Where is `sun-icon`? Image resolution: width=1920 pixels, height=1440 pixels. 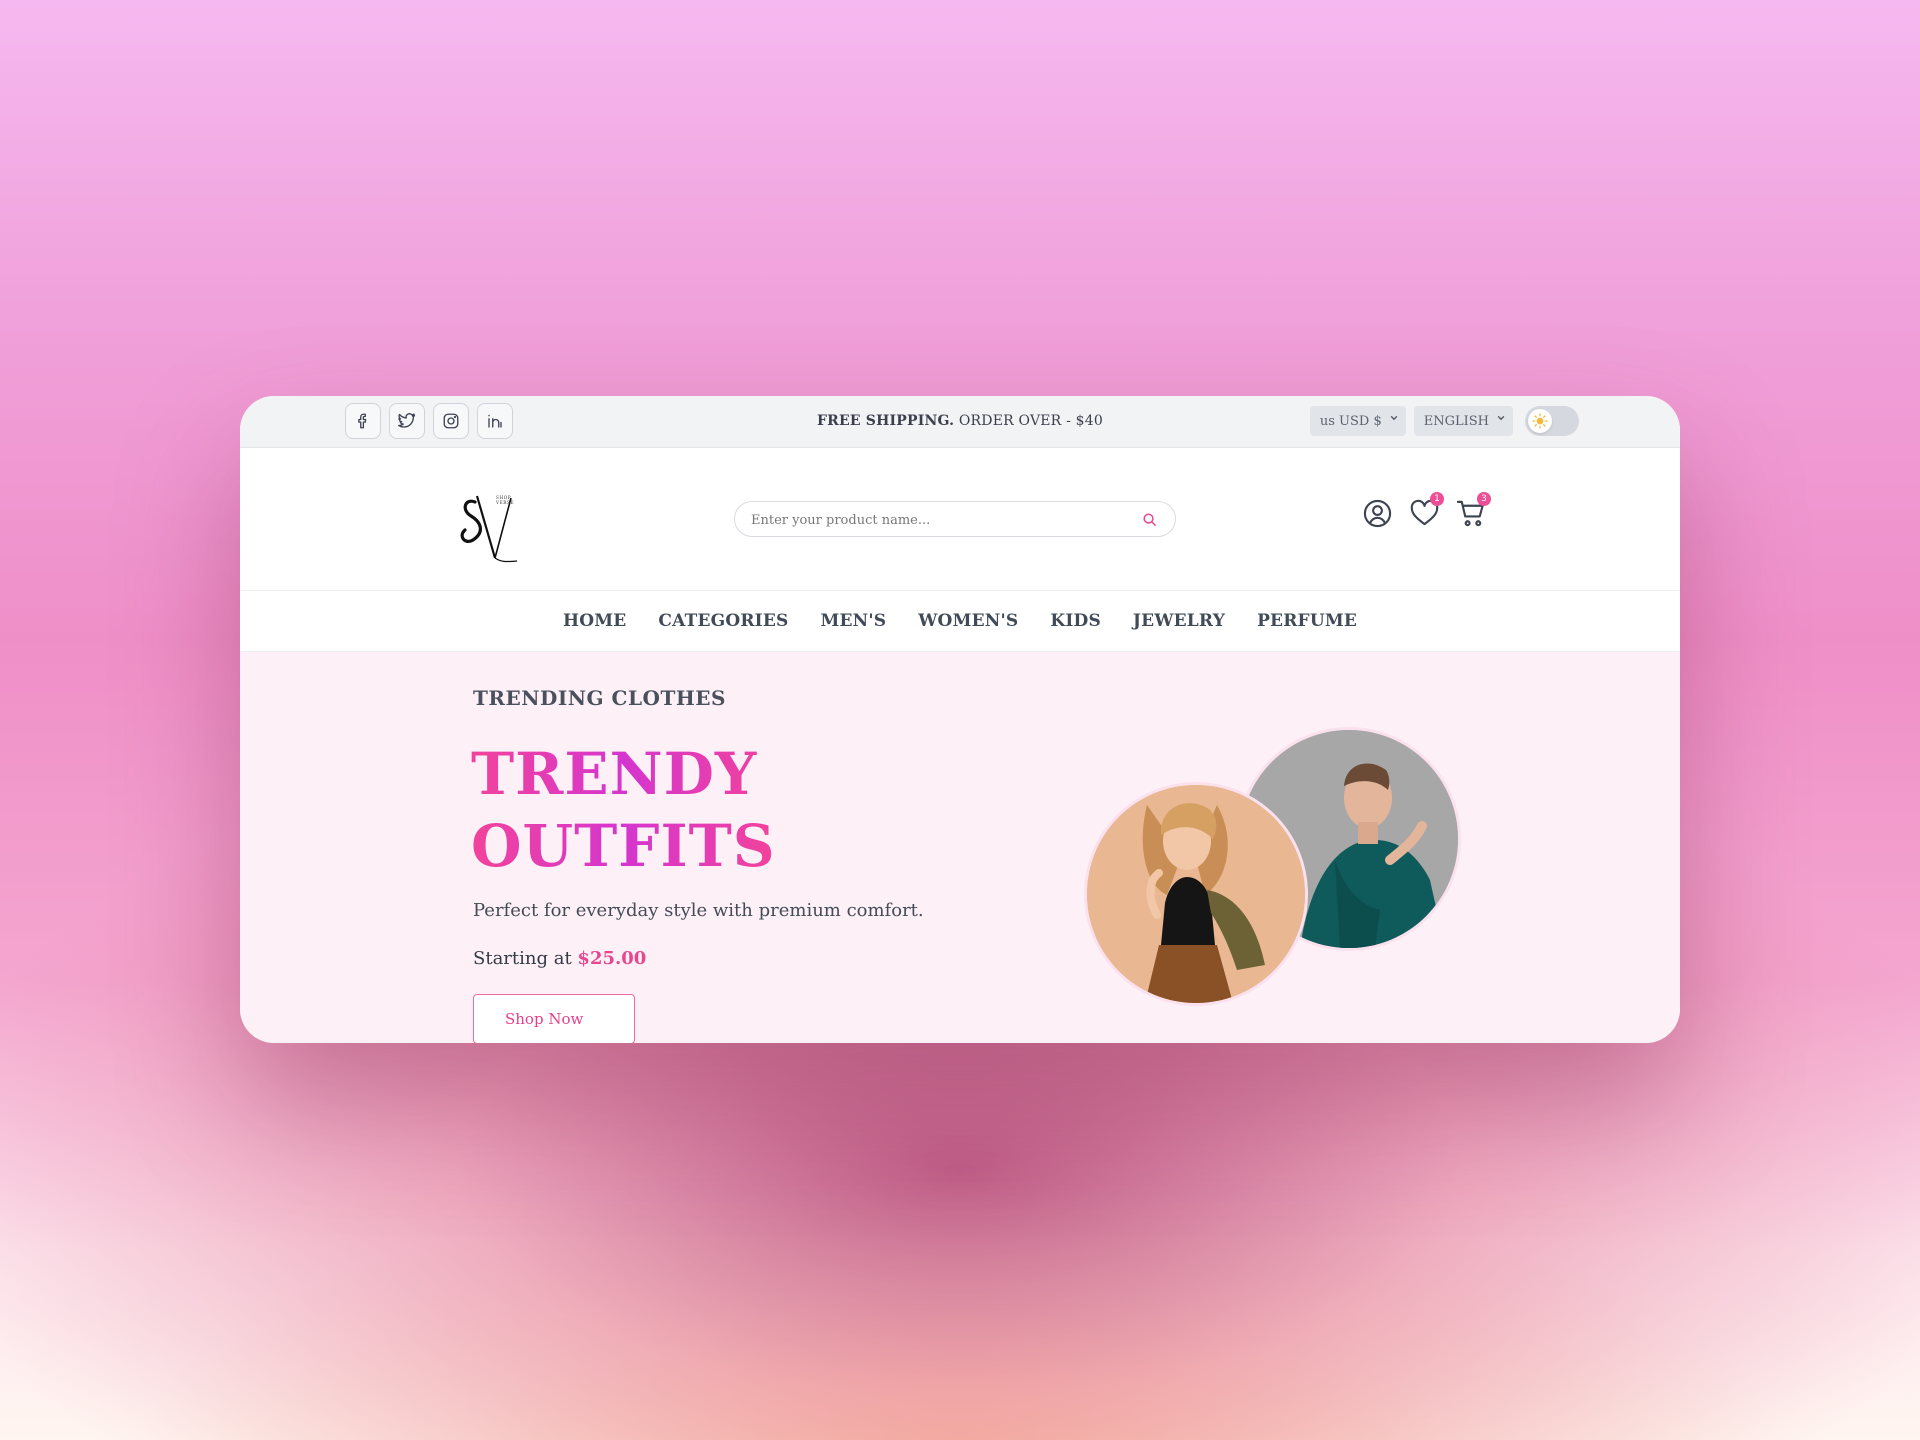 sun-icon is located at coordinates (1540, 421).